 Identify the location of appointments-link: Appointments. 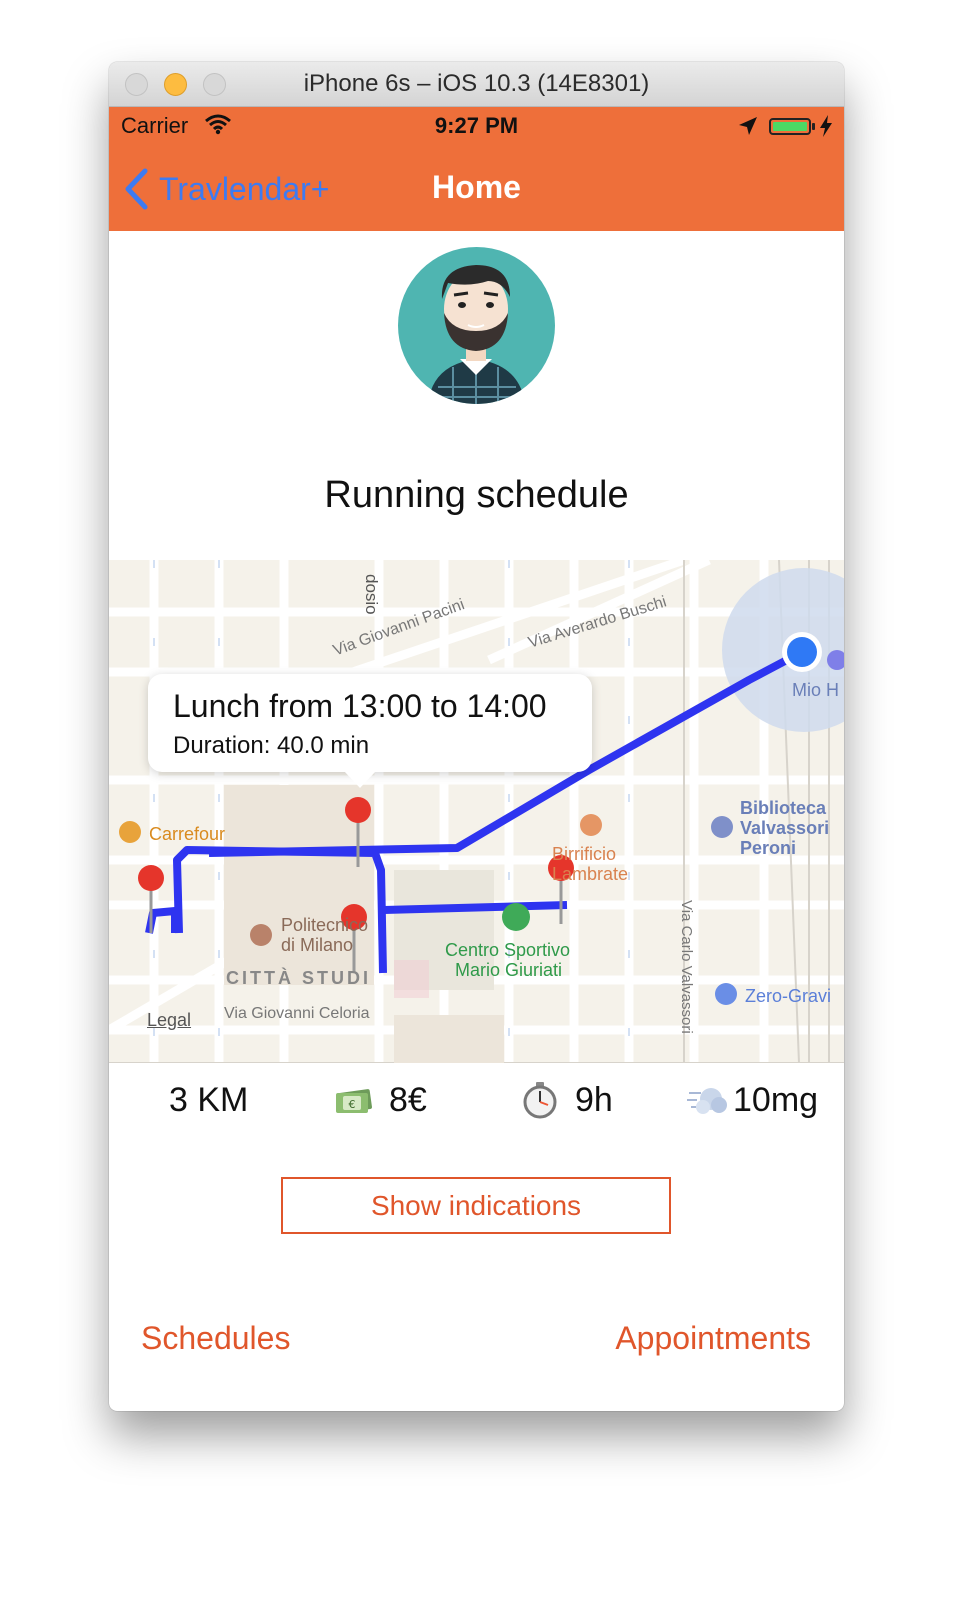
(713, 1338).